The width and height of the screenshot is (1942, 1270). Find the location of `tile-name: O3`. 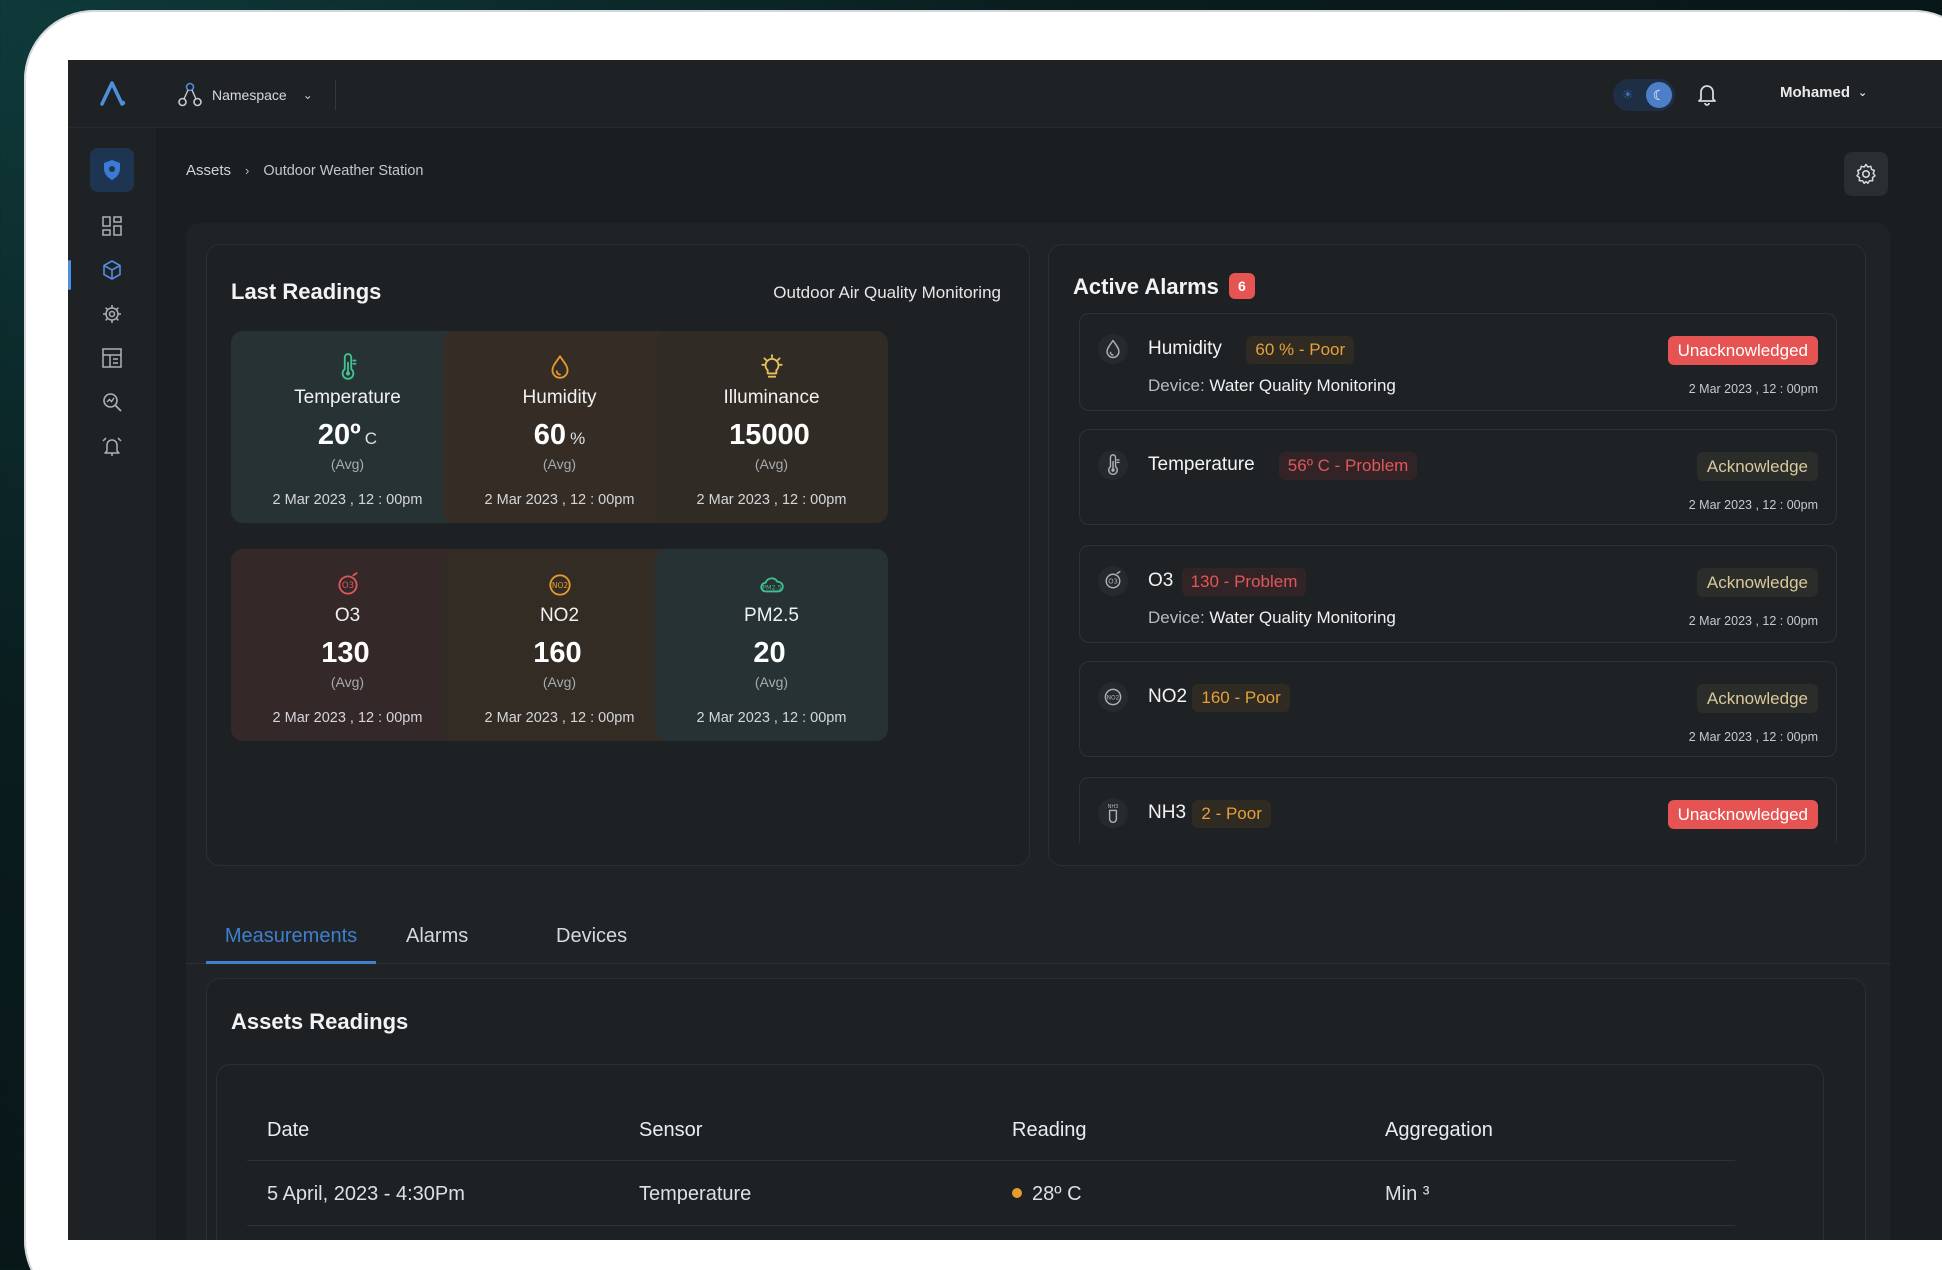

tile-name: O3 is located at coordinates (347, 615).